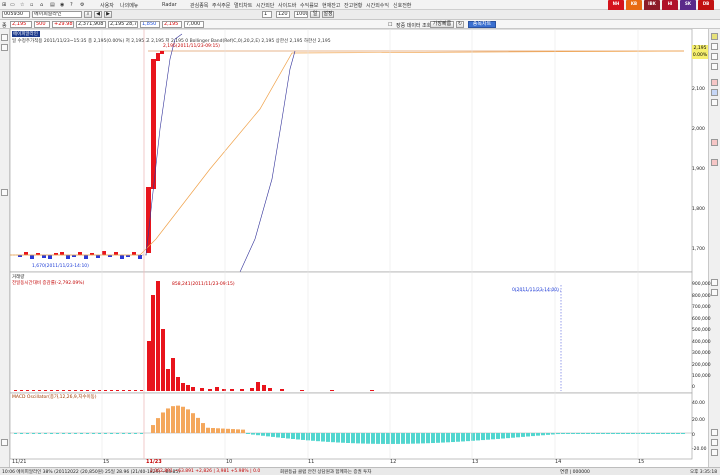 The width and height of the screenshot is (720, 475). What do you see at coordinates (315, 14) in the screenshot?
I see `mode-select: 일` at bounding box center [315, 14].